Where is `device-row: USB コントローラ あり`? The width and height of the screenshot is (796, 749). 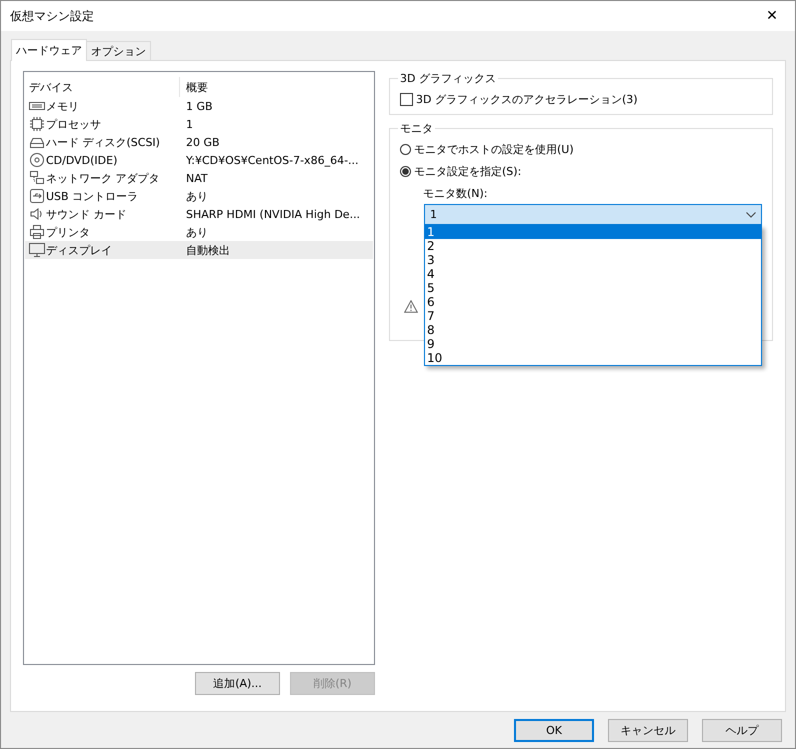
device-row: USB コントローラ あり is located at coordinates (199, 196).